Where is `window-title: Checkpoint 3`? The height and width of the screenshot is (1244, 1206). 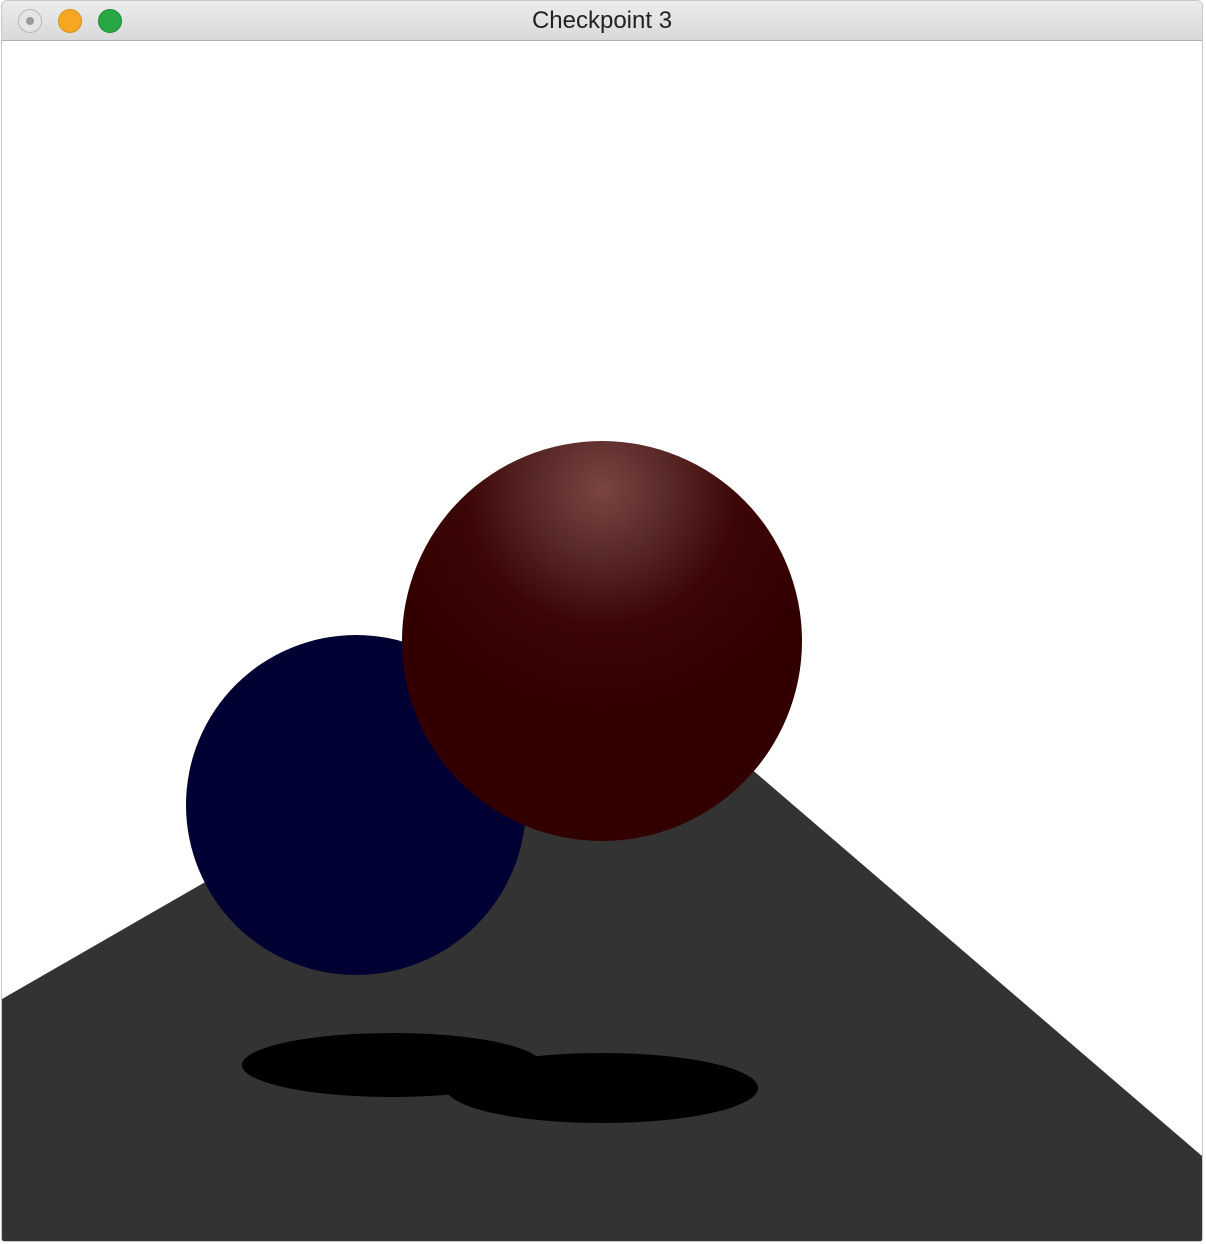
window-title: Checkpoint 3 is located at coordinates (602, 20).